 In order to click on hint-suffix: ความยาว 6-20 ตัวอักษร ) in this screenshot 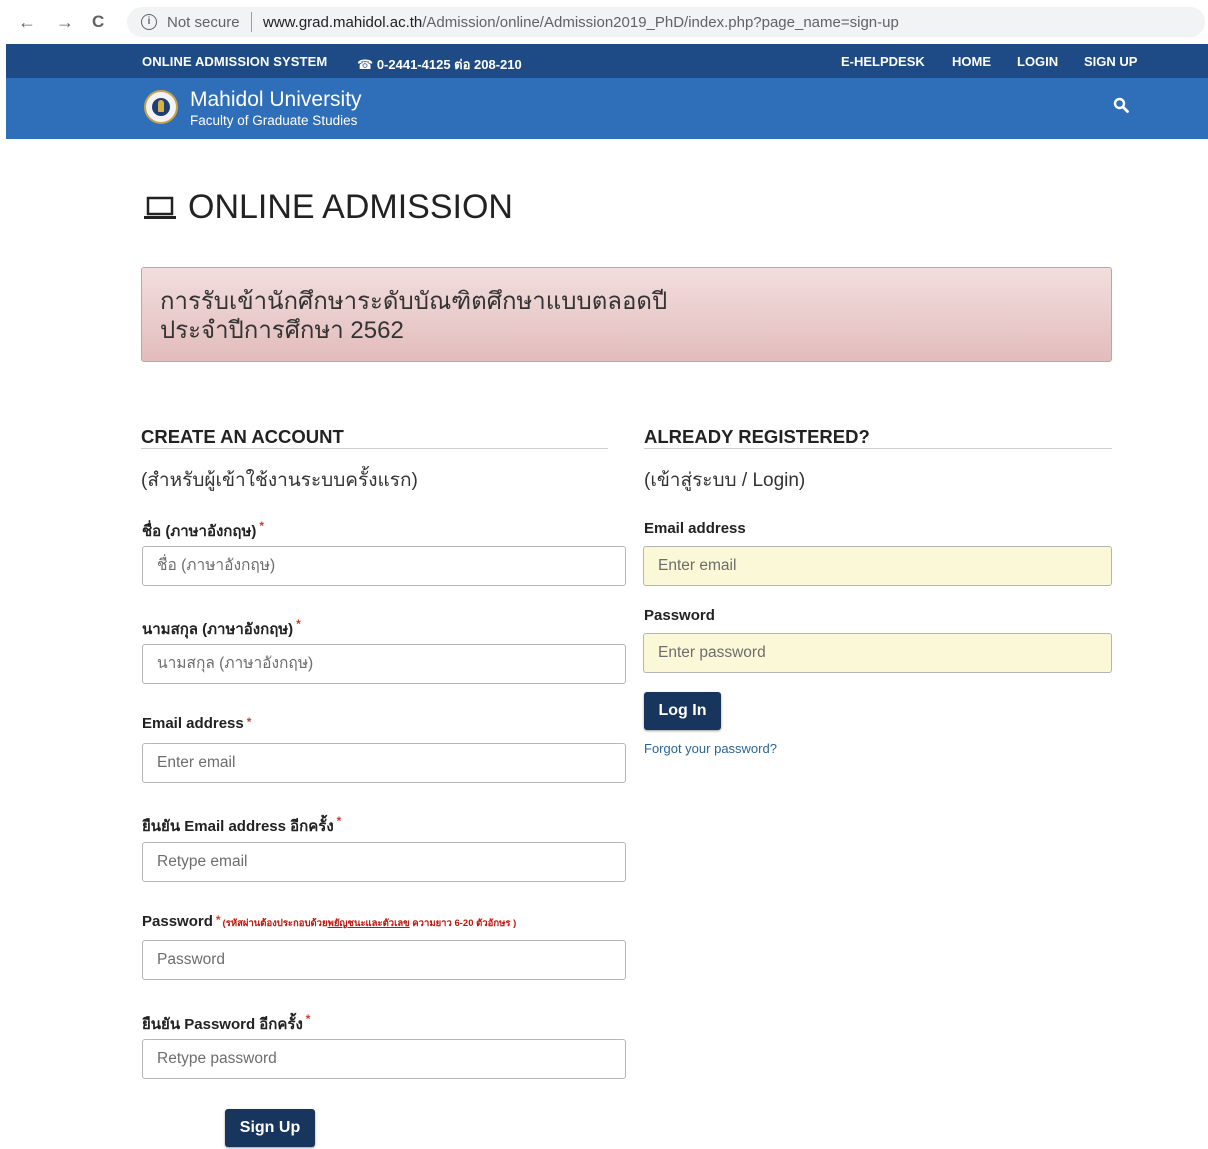, I will do `click(463, 923)`.